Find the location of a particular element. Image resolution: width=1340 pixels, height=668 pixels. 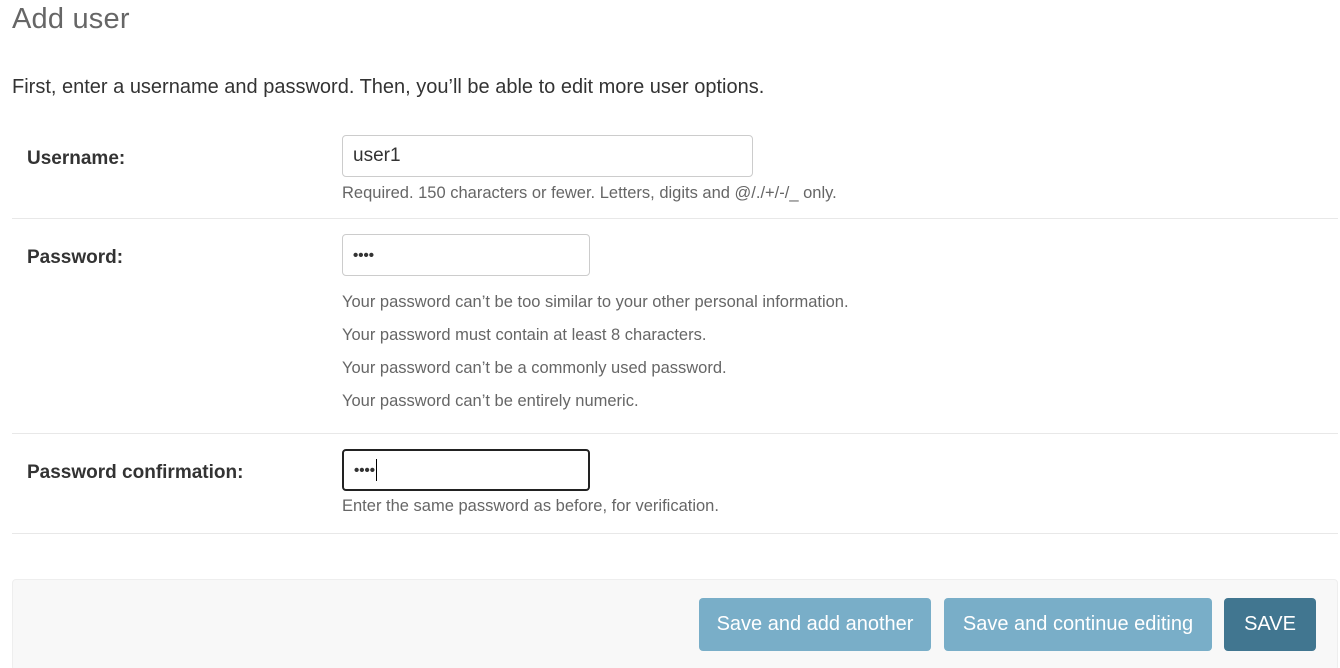

text-caret is located at coordinates (377, 470).